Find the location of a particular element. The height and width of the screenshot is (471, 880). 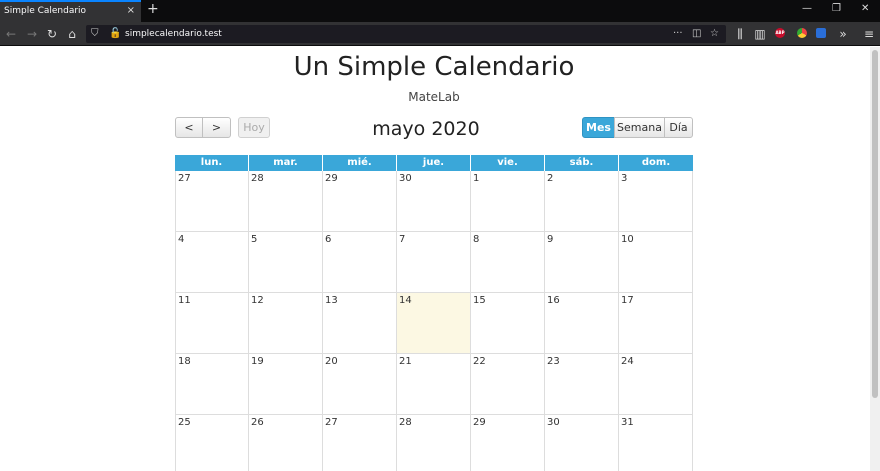

translate-extension-icon is located at coordinates (821, 33).